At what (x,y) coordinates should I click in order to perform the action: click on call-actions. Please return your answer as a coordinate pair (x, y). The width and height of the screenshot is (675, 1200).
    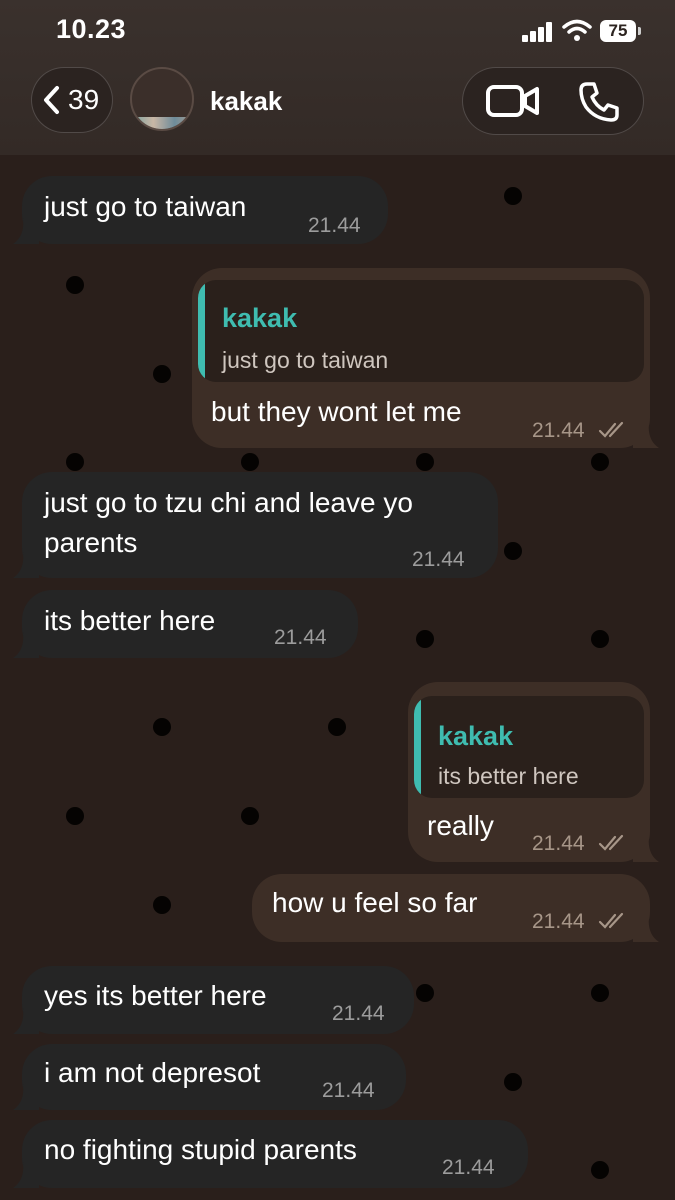
    Looking at the image, I should click on (553, 101).